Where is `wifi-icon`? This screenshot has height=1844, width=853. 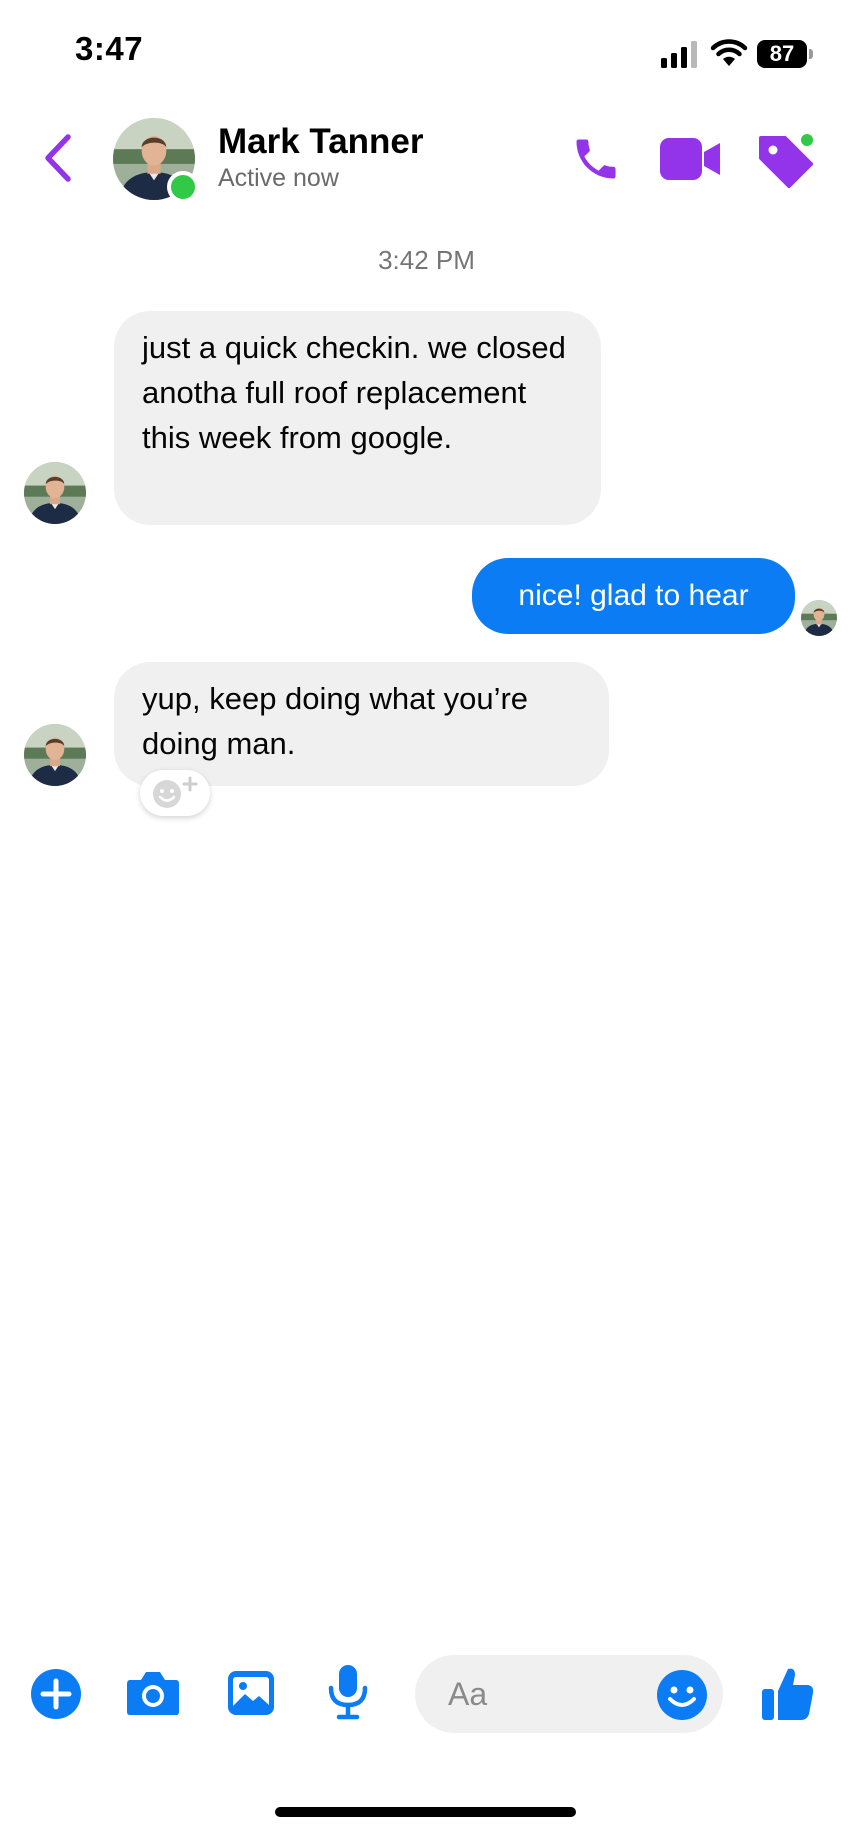 wifi-icon is located at coordinates (729, 52).